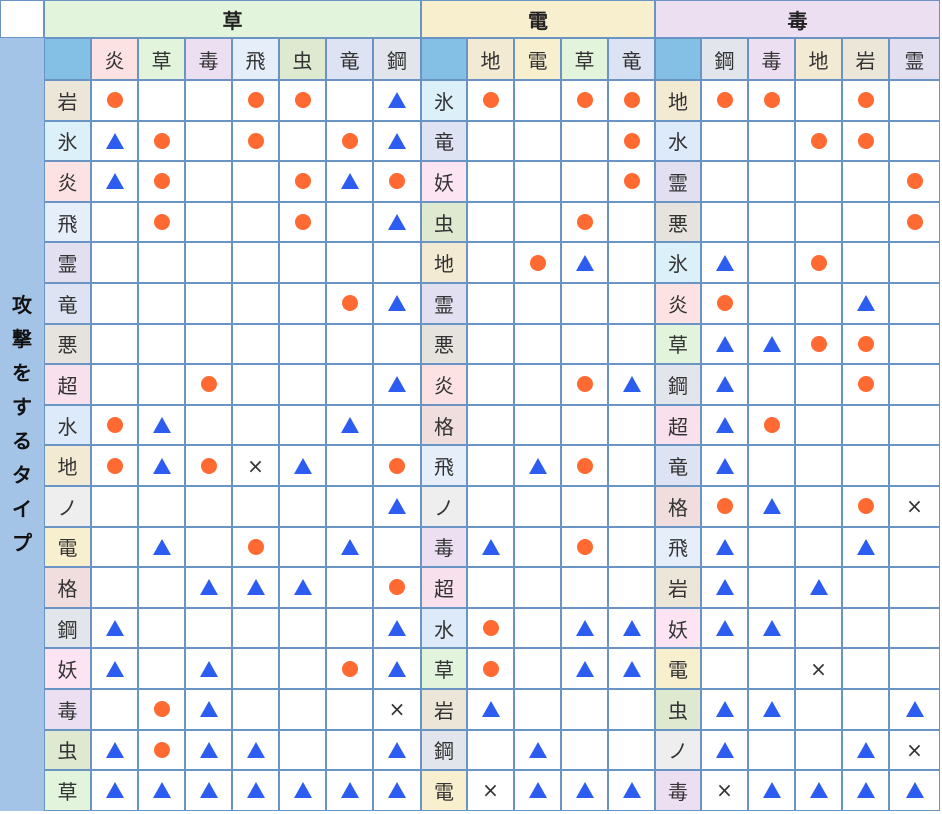  What do you see at coordinates (397, 59) in the screenshot?
I see `defending-type-header: 鋼` at bounding box center [397, 59].